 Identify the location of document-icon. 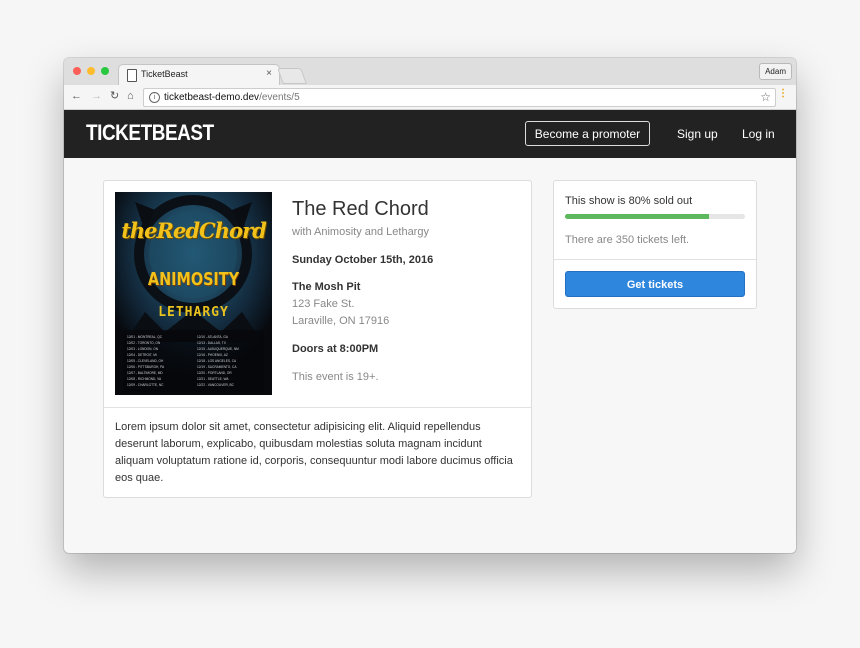
(132, 75).